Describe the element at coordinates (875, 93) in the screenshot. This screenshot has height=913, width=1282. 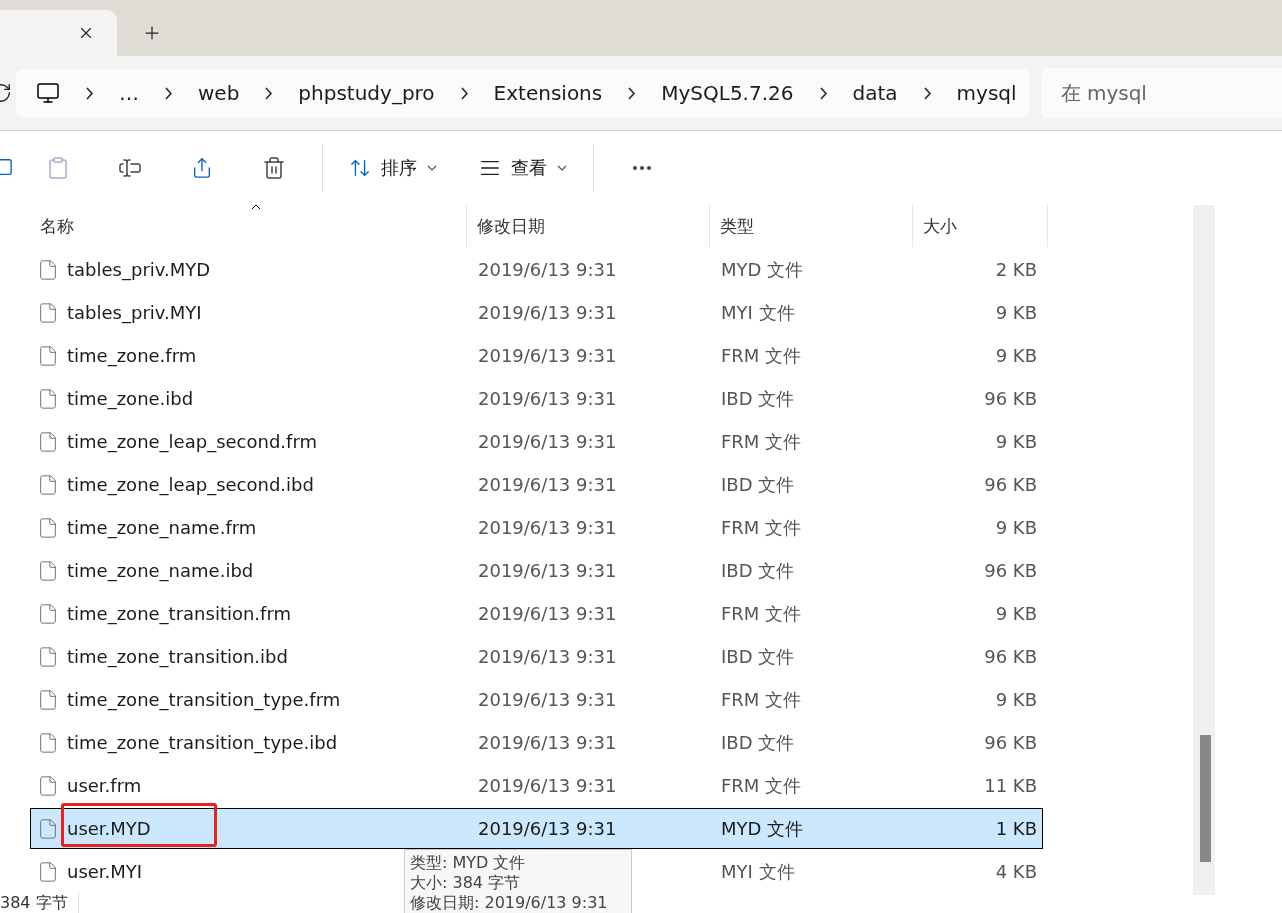
I see `breadcrumb: data` at that location.